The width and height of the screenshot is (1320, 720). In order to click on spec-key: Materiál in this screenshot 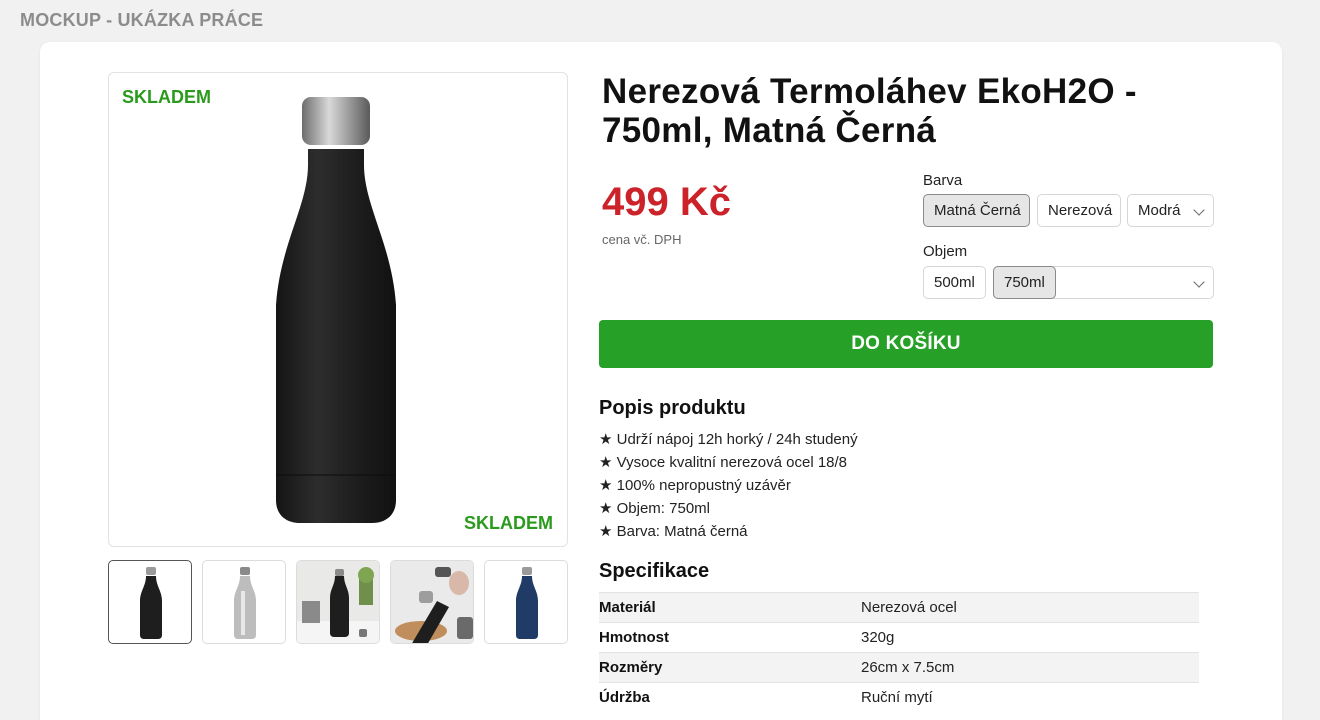, I will do `click(627, 607)`.